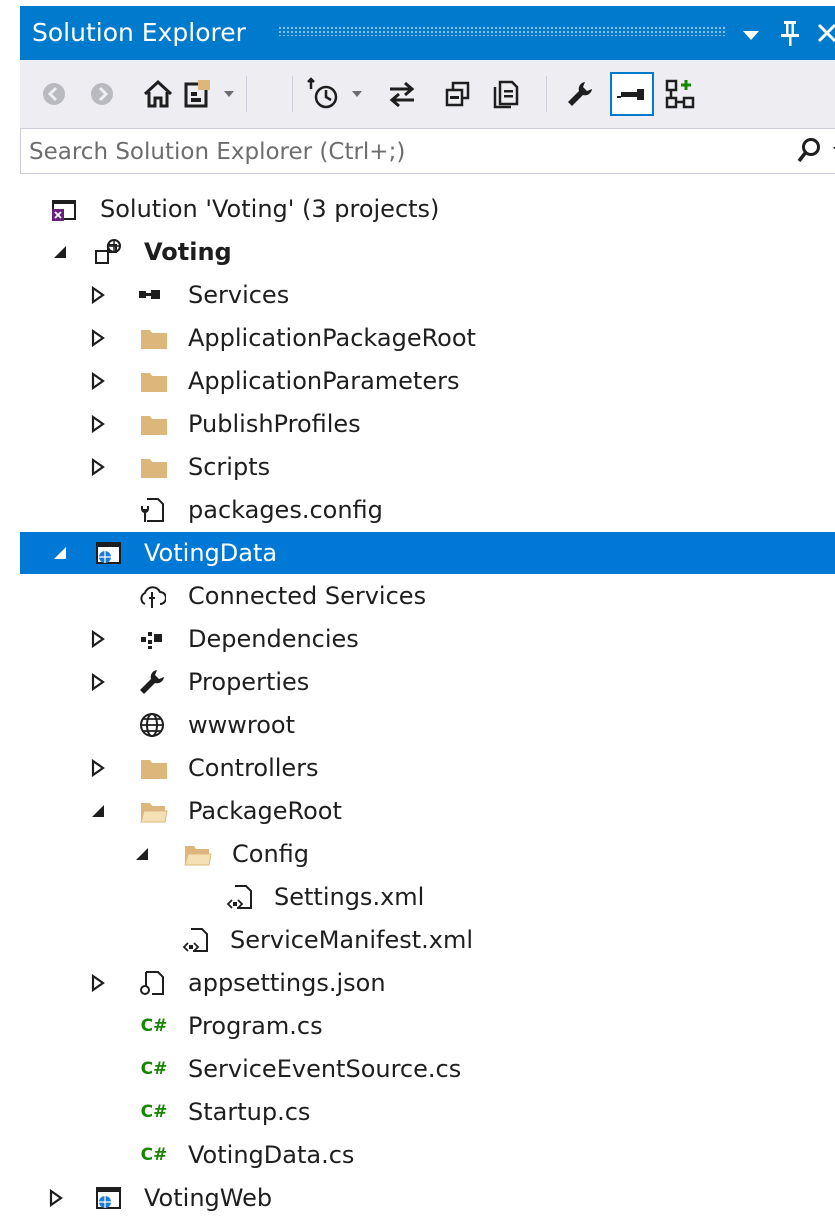  I want to click on tree-item-label: PackageRoot, so click(265, 811).